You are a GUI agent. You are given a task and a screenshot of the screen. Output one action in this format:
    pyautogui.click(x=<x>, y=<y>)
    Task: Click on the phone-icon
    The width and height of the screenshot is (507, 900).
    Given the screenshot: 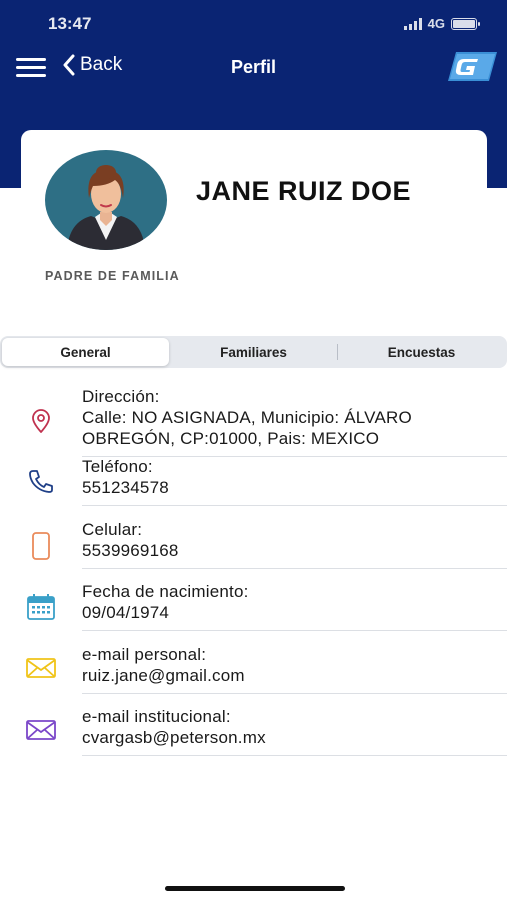 What is the action you would take?
    pyautogui.click(x=41, y=481)
    